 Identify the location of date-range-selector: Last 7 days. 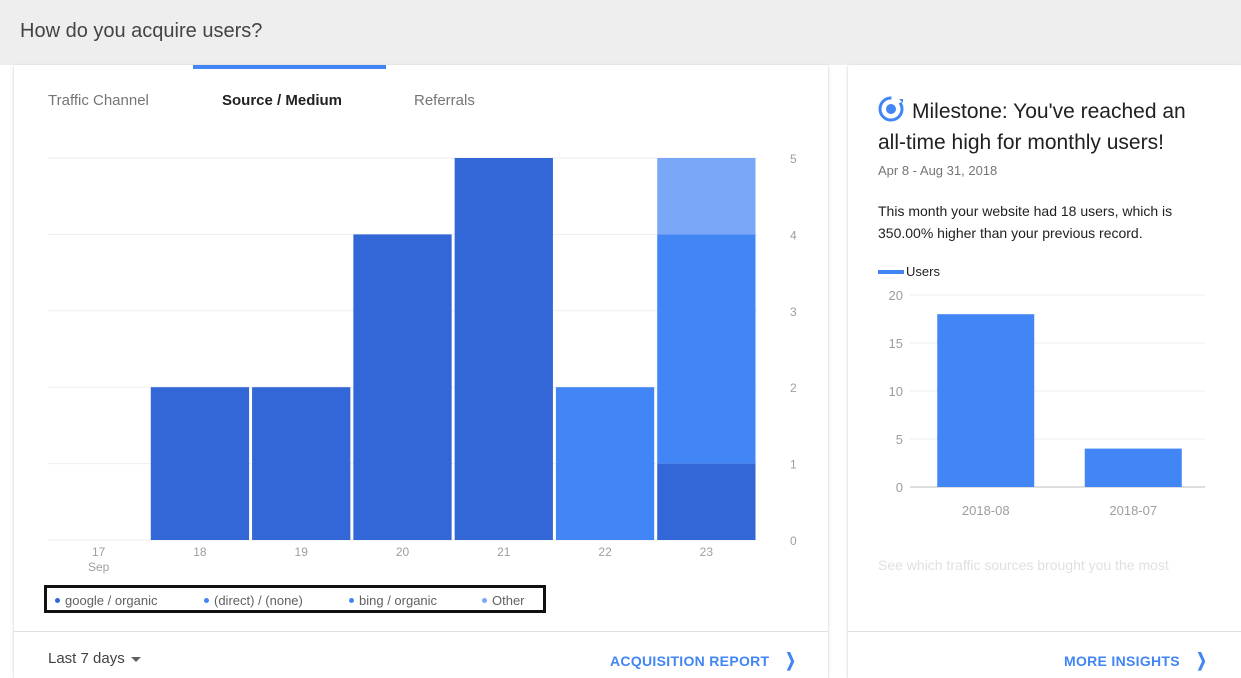
(94, 658).